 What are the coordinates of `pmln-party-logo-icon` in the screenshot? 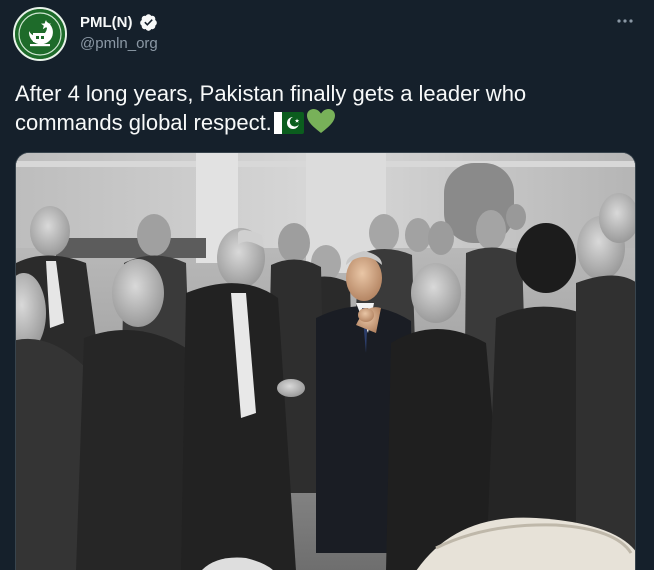 It's located at (40, 34).